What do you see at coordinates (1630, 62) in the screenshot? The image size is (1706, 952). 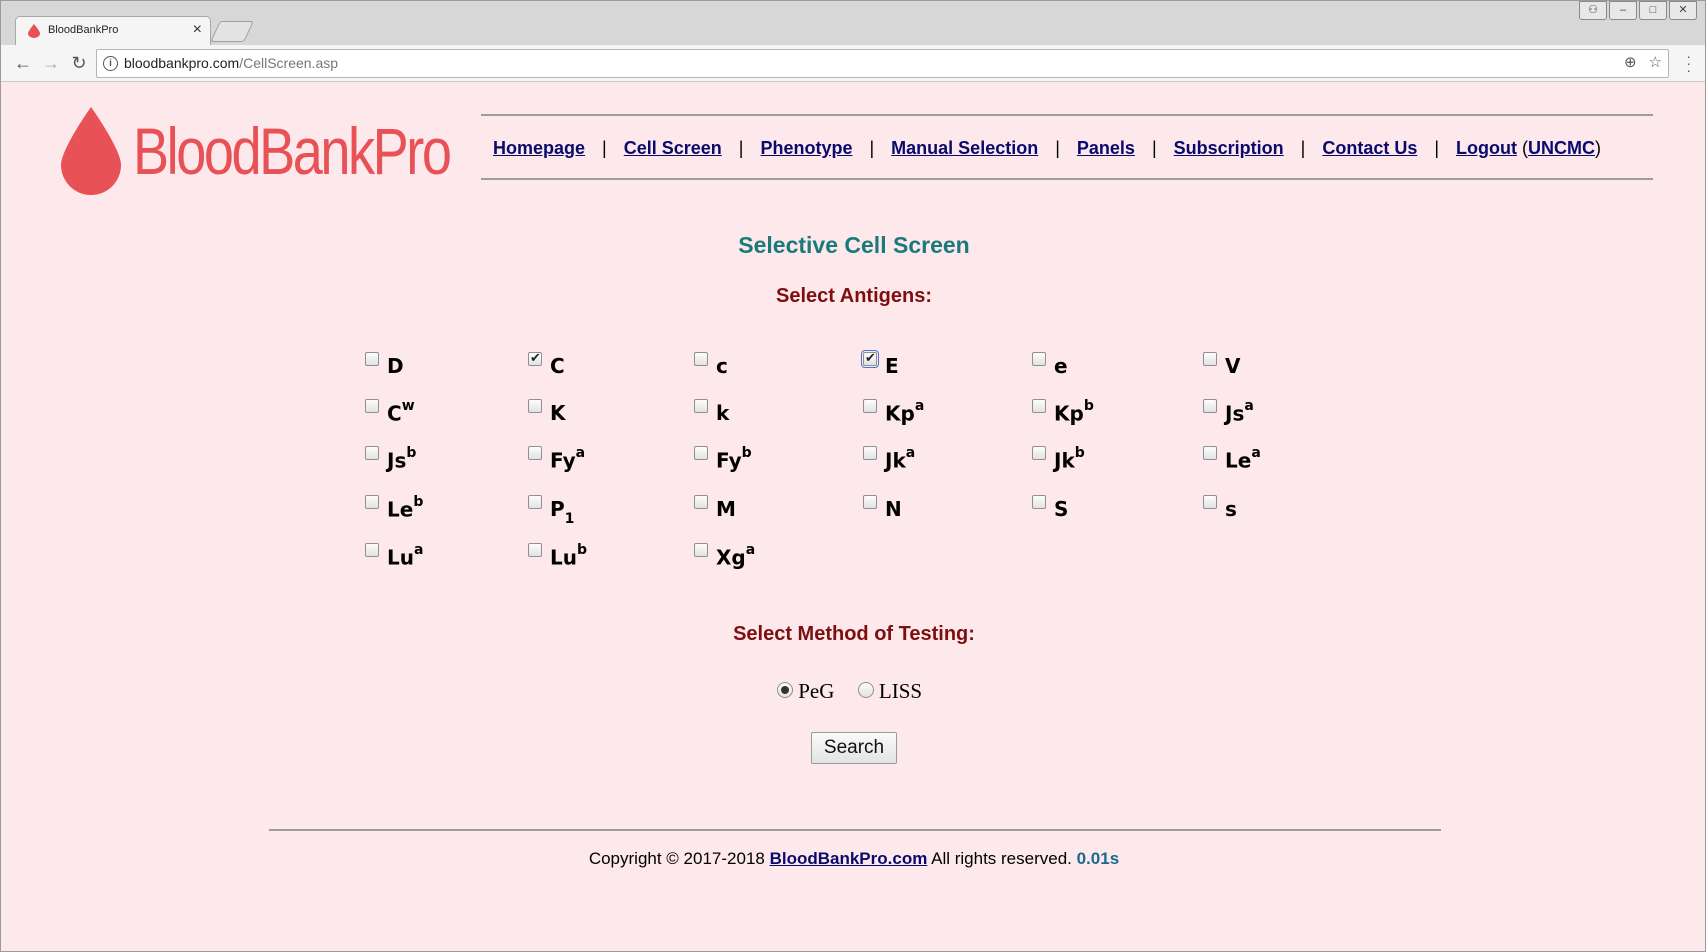 I see `zoom-icon: ⊕` at bounding box center [1630, 62].